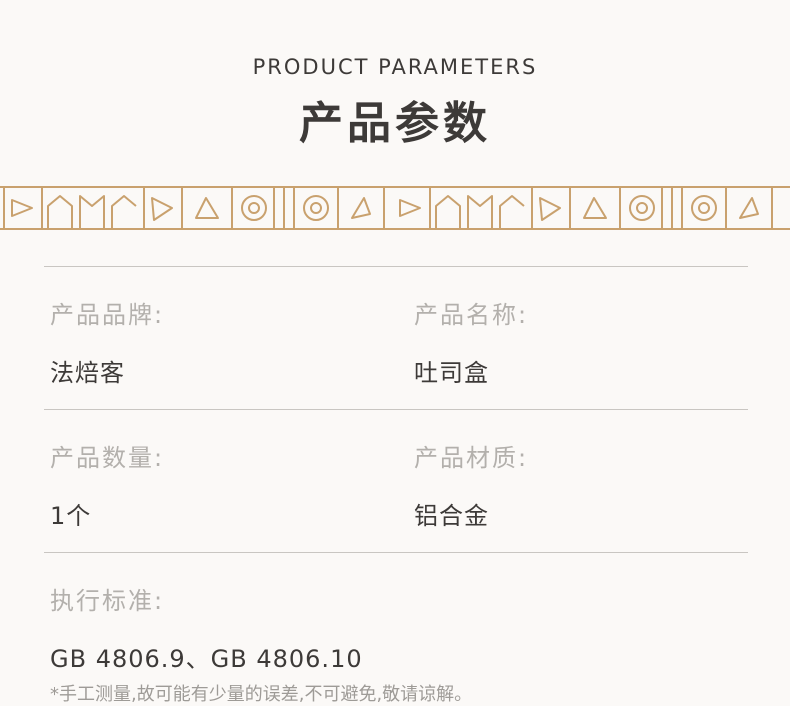  Describe the element at coordinates (395, 67) in the screenshot. I see `subtitle-english: PRODUCT PARAMETERS` at that location.